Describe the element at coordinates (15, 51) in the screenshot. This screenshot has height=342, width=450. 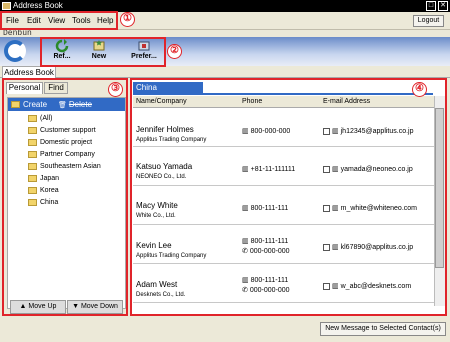
I see `logo-icon` at that location.